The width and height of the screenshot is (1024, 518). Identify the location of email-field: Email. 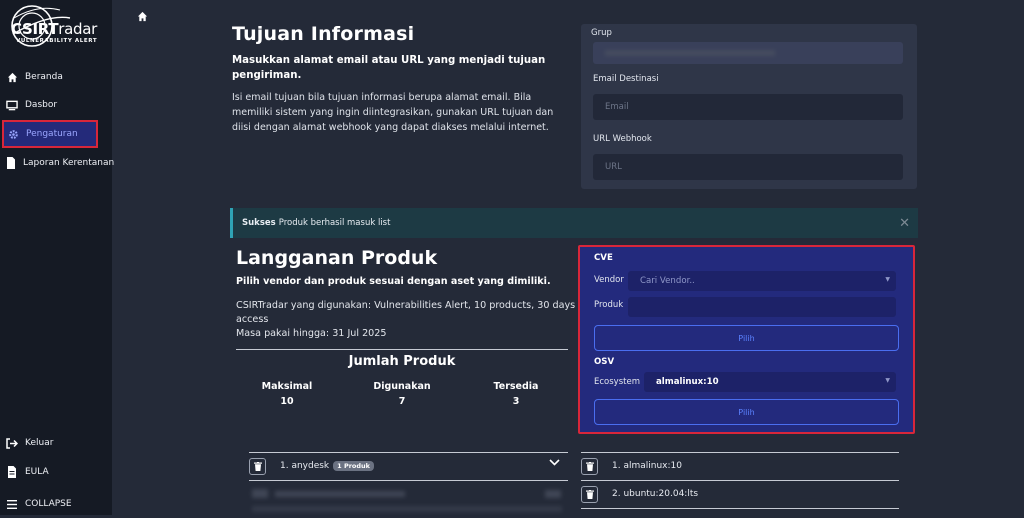
(748, 107).